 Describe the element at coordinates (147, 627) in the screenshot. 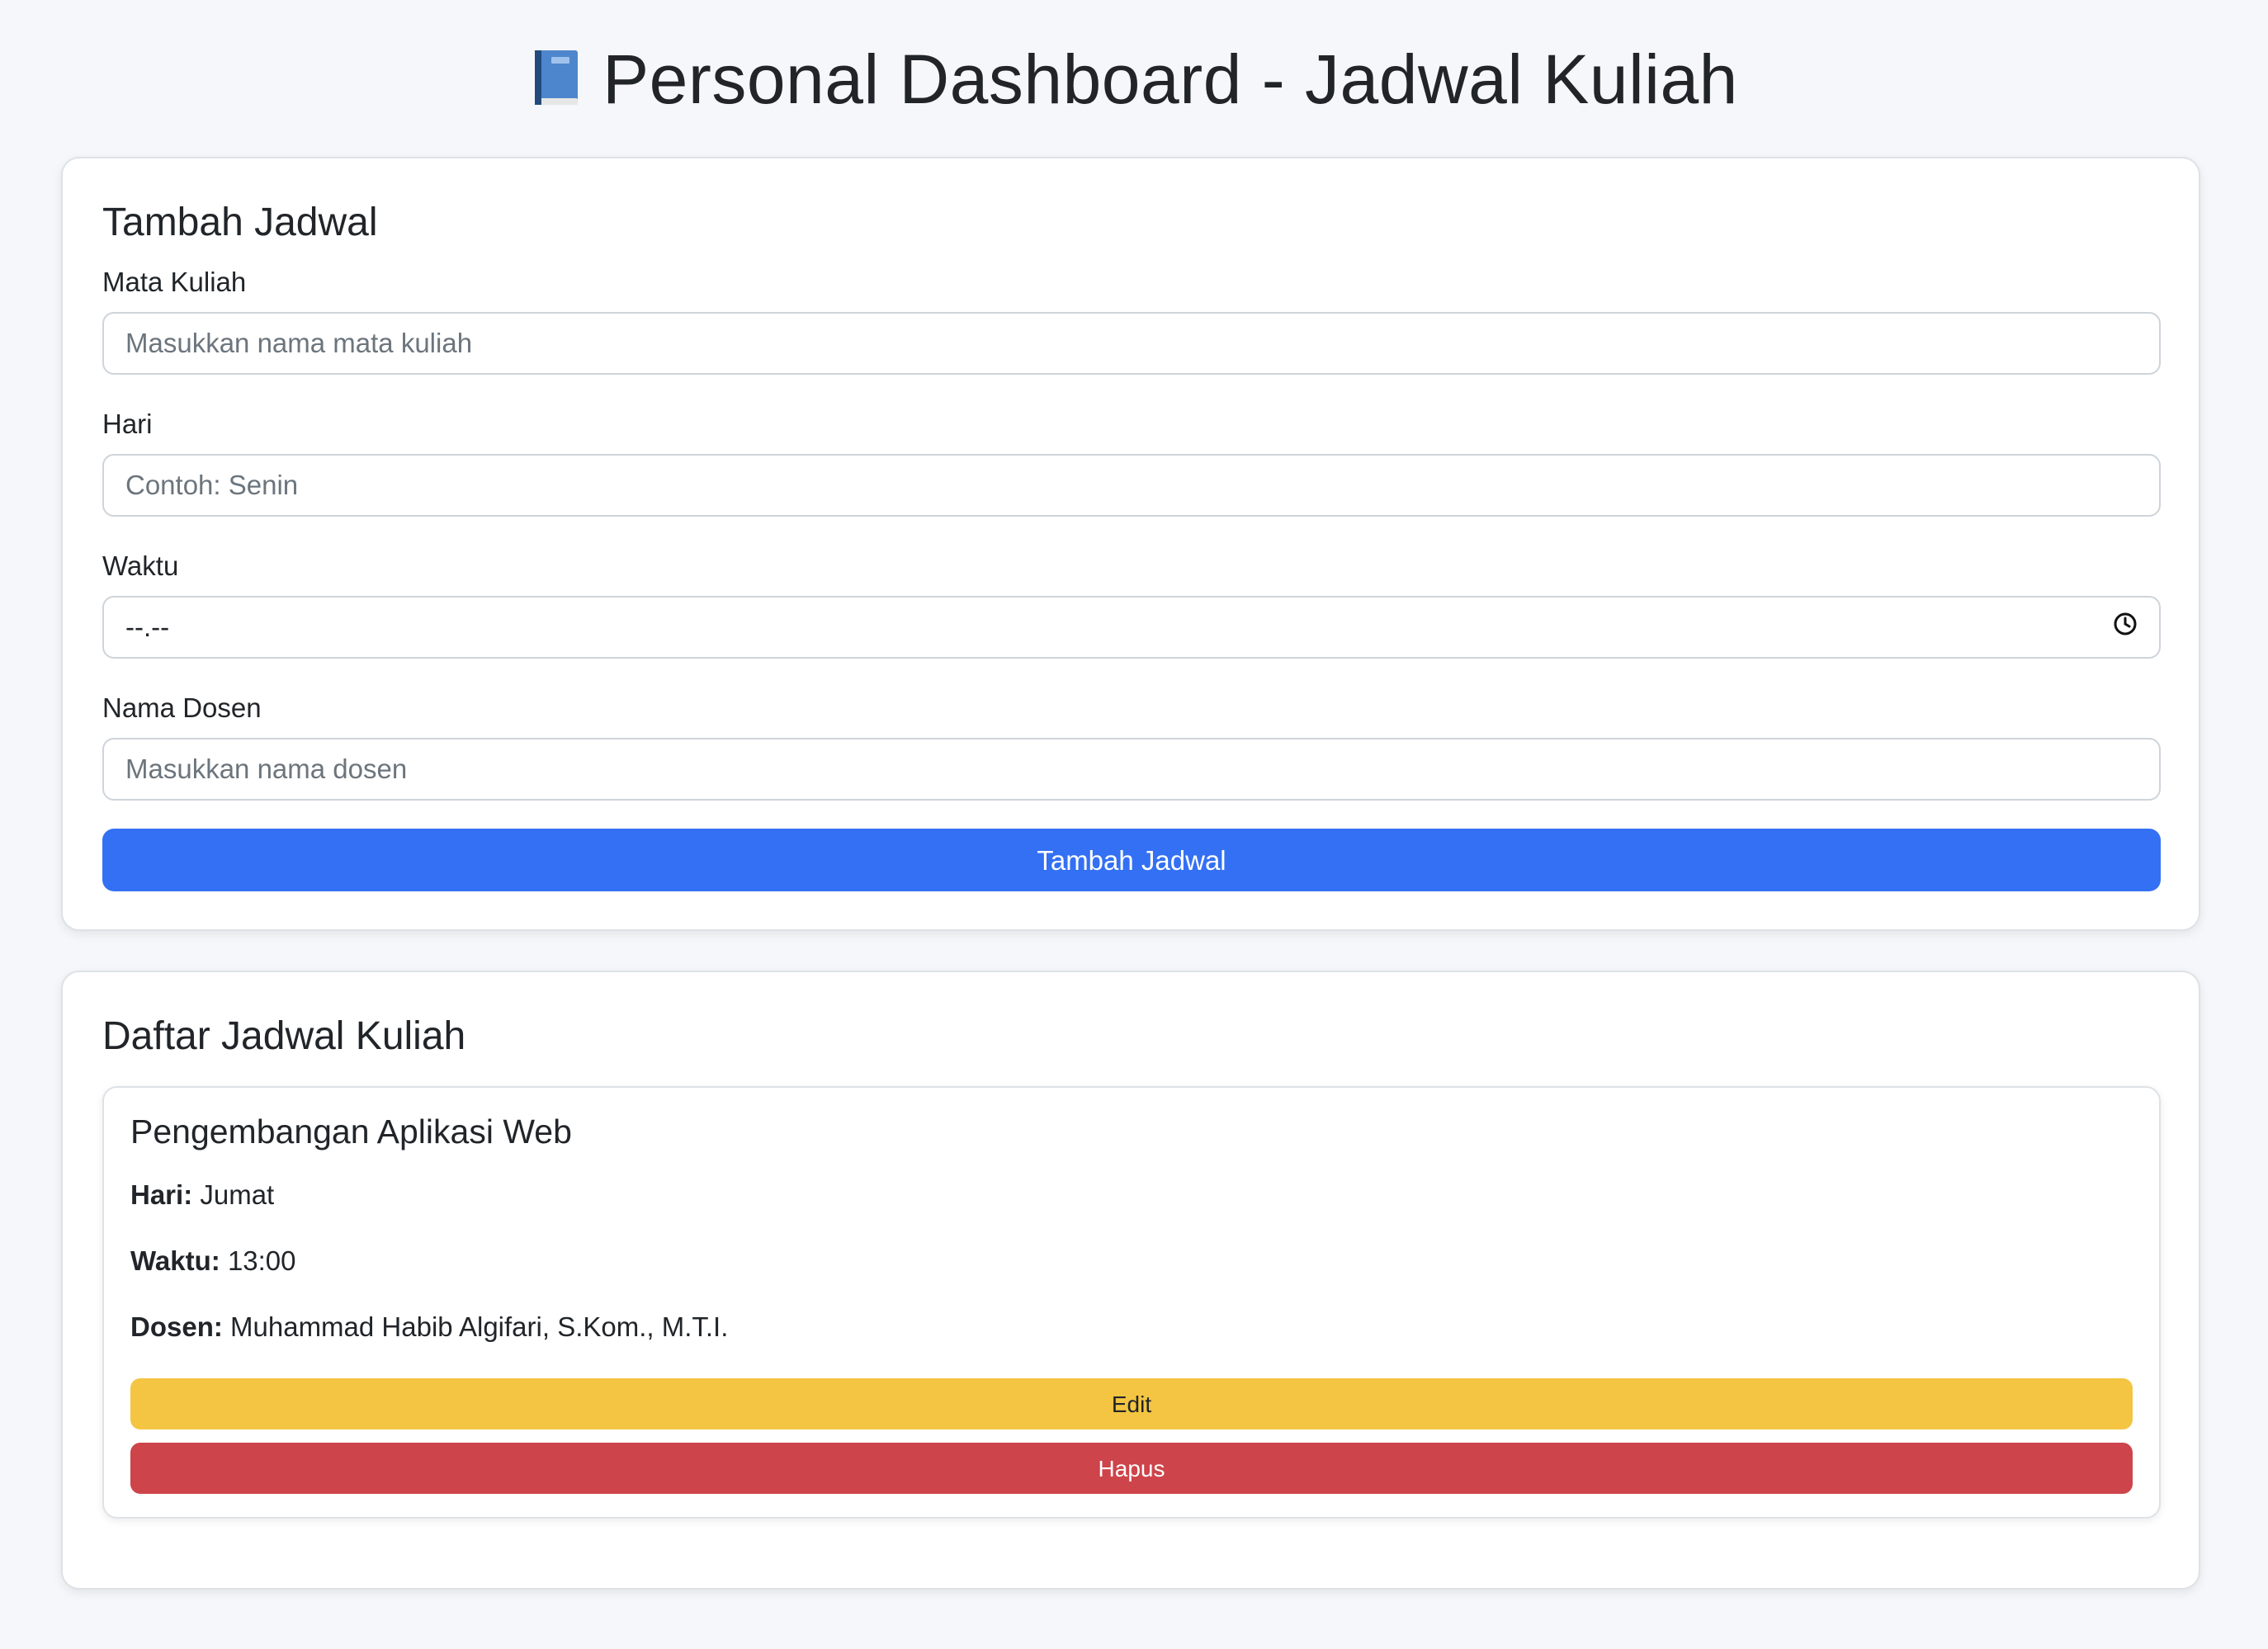

I see `time-input-value: --.--` at that location.